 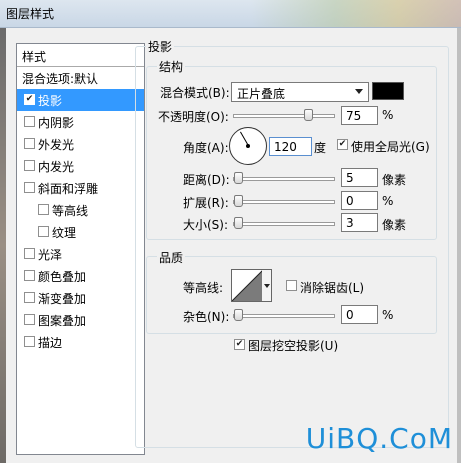 What do you see at coordinates (261, 94) in the screenshot?
I see `blend-mode-value: 正片叠底` at bounding box center [261, 94].